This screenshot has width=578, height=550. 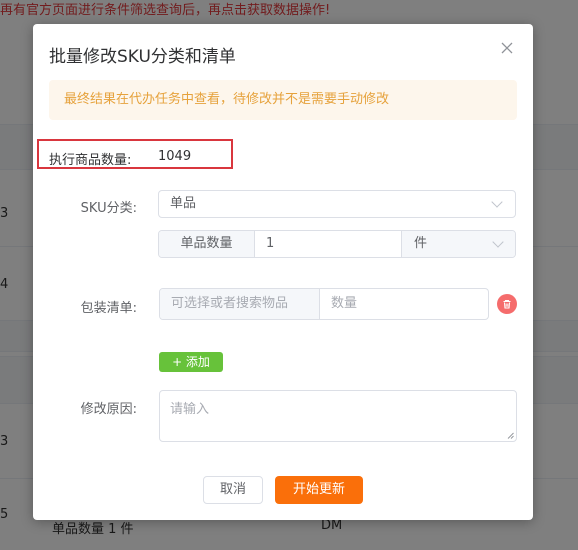 What do you see at coordinates (227, 99) in the screenshot?
I see `notice-text: 最终结果在代办任务中查看，待修改并不是需要手动修改` at bounding box center [227, 99].